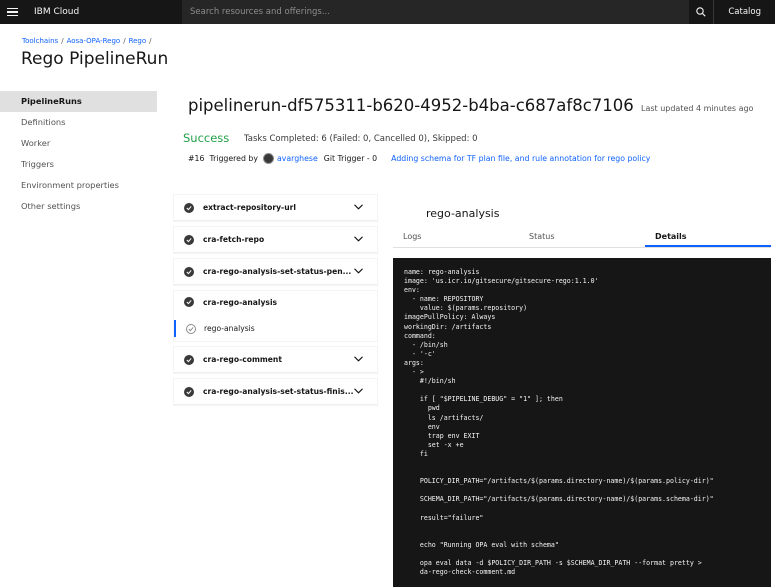 The image size is (775, 587). What do you see at coordinates (138, 41) in the screenshot?
I see `breadcrumb-pipeline: Rego` at bounding box center [138, 41].